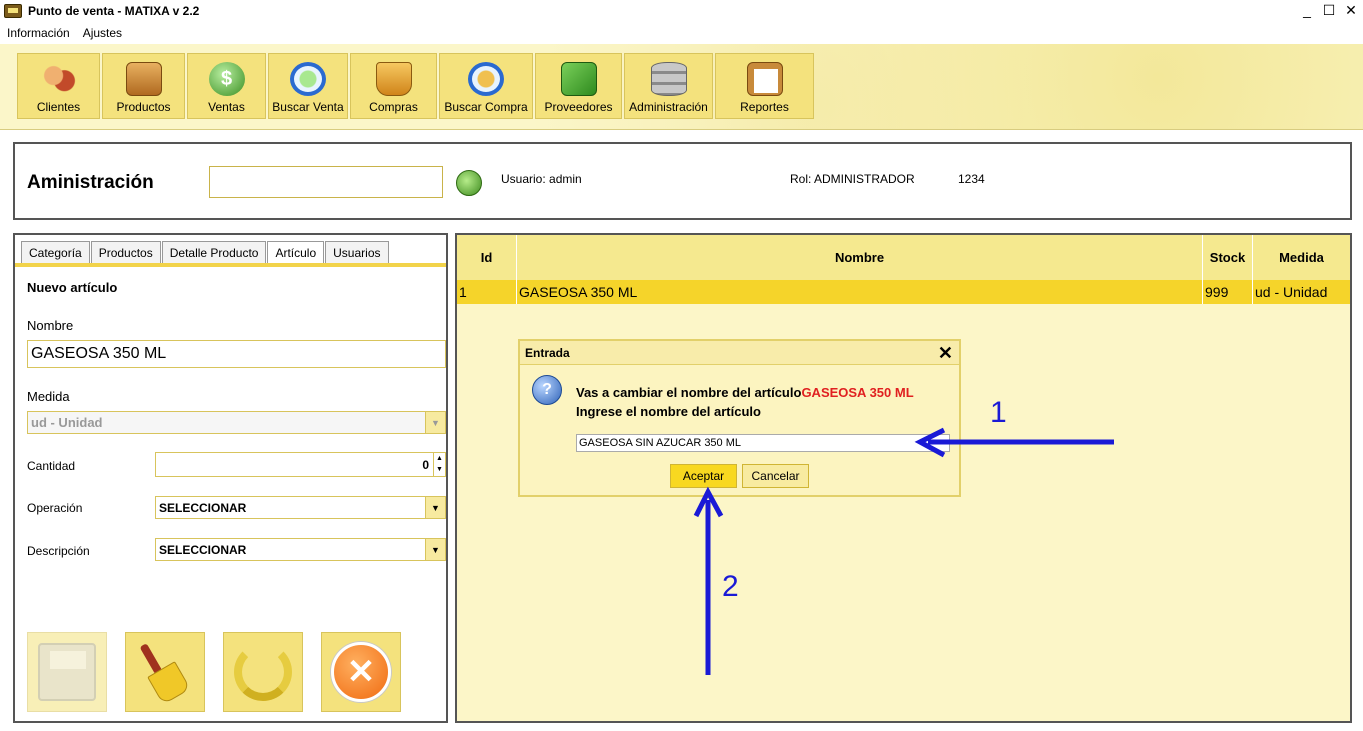 Image resolution: width=1363 pixels, height=731 pixels. I want to click on dollar-icon: $, so click(226, 79).